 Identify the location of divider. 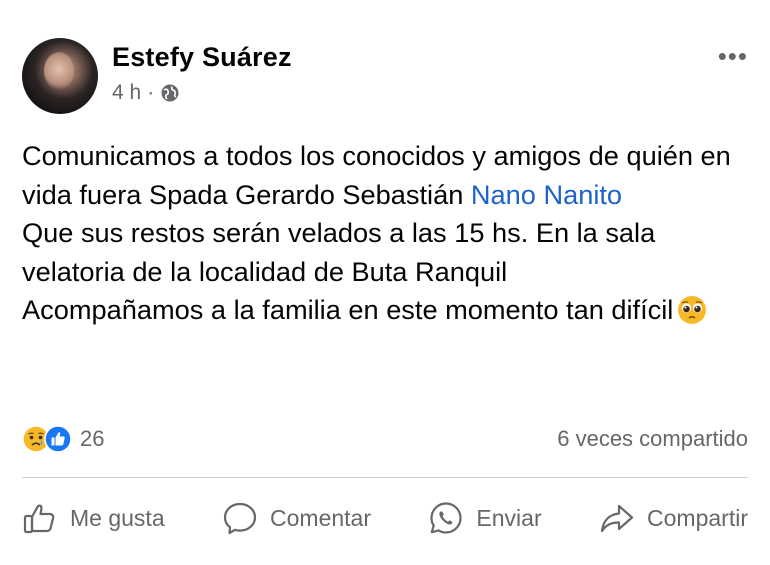
(385, 477).